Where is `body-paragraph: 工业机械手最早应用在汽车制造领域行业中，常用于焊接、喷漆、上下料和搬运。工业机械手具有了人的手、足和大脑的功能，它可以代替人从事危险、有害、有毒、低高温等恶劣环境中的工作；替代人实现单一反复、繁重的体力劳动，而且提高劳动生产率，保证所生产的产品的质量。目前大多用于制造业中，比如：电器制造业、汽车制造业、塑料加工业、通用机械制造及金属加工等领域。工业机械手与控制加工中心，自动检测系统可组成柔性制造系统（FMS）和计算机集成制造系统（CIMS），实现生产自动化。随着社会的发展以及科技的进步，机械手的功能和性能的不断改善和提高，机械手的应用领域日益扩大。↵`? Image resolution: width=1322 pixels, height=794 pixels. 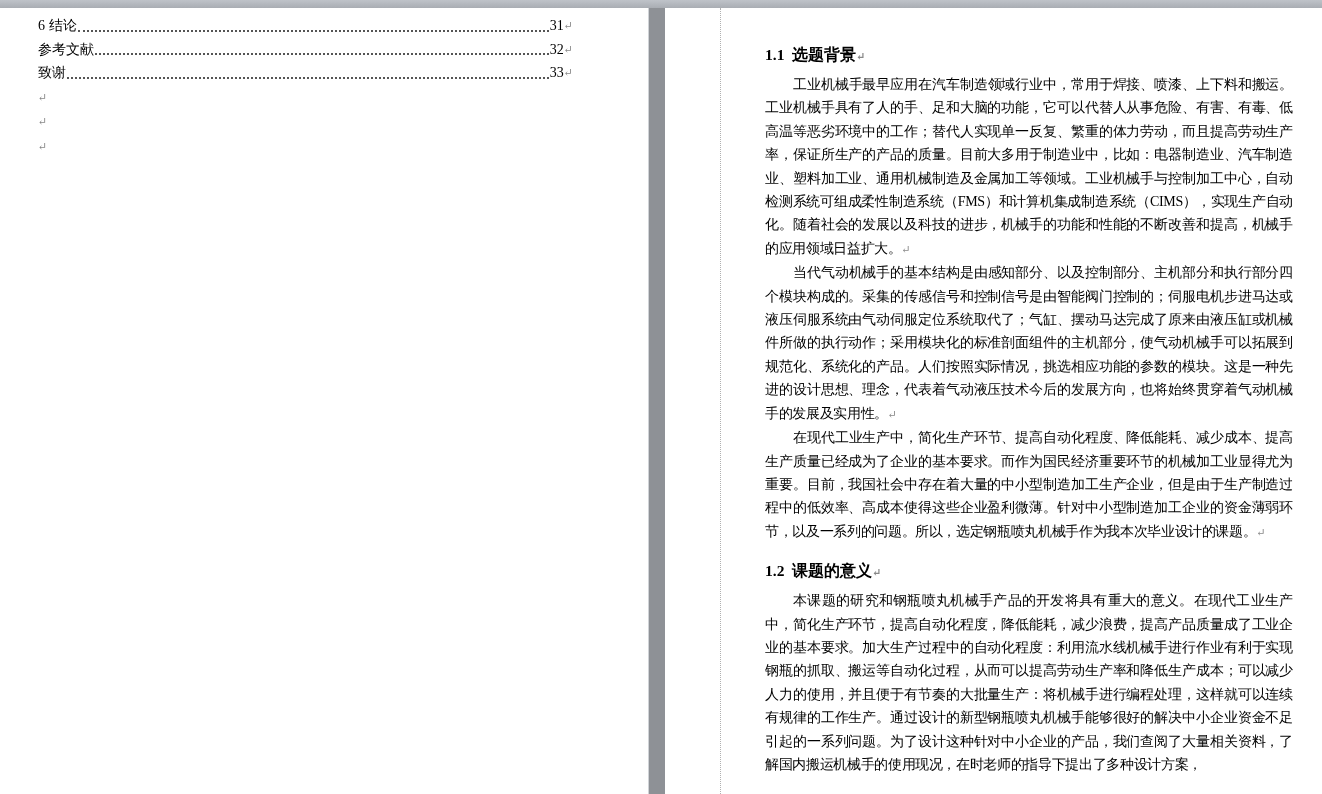
body-paragraph: 工业机械手最早应用在汽车制造领域行业中，常用于焊接、喷漆、上下料和搬运。工业机械手具有了人的手、足和大脑的功能，它可以代替人从事危险、有害、有毒、低高温等恶劣环境中的工作；替代人实现单一反复、繁重的体力劳动，而且提高劳动生产率，保证所生产的产品的质量。目前大多用于制造业中，比如：电器制造业、汽车制造业、塑料加工业、通用机械制造及金属加工等领域。工业机械手与控制加工中心，自动检测系统可组成柔性制造系统（FMS）和计算机集成制造系统（CIMS），实现生产自动化。随着社会的发展以及科技的进步，机械手的功能和性能的不断改善和提高，机械手的应用领域日益扩大。↵ is located at coordinates (1029, 167).